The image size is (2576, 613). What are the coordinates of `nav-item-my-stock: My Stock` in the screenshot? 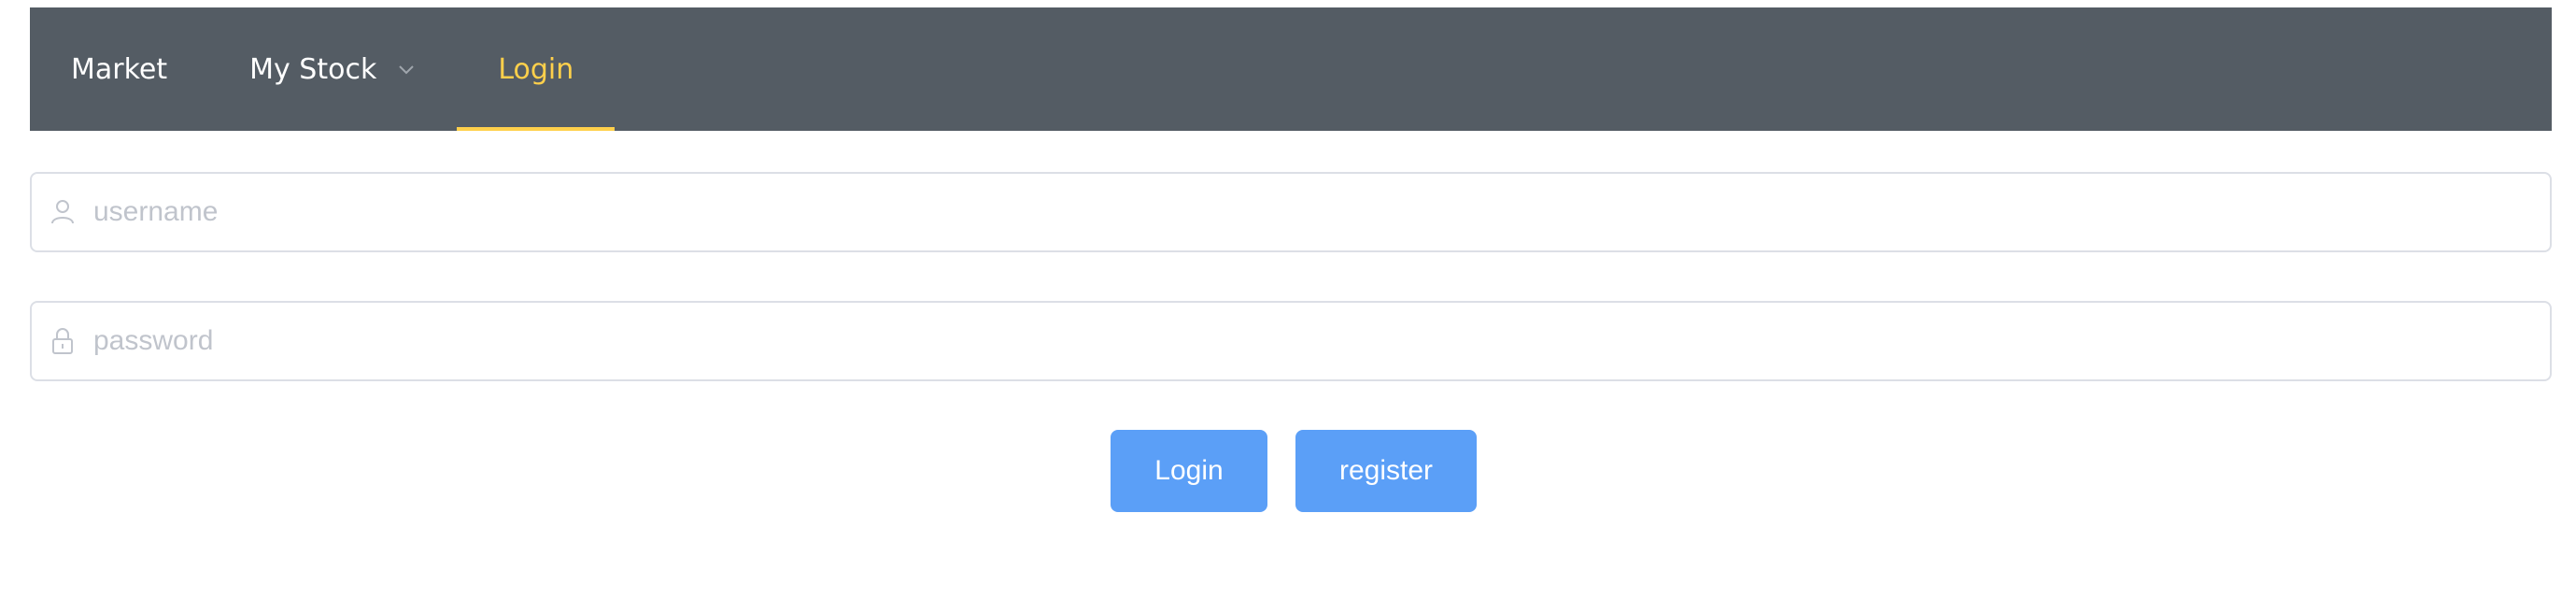 It's located at (332, 69).